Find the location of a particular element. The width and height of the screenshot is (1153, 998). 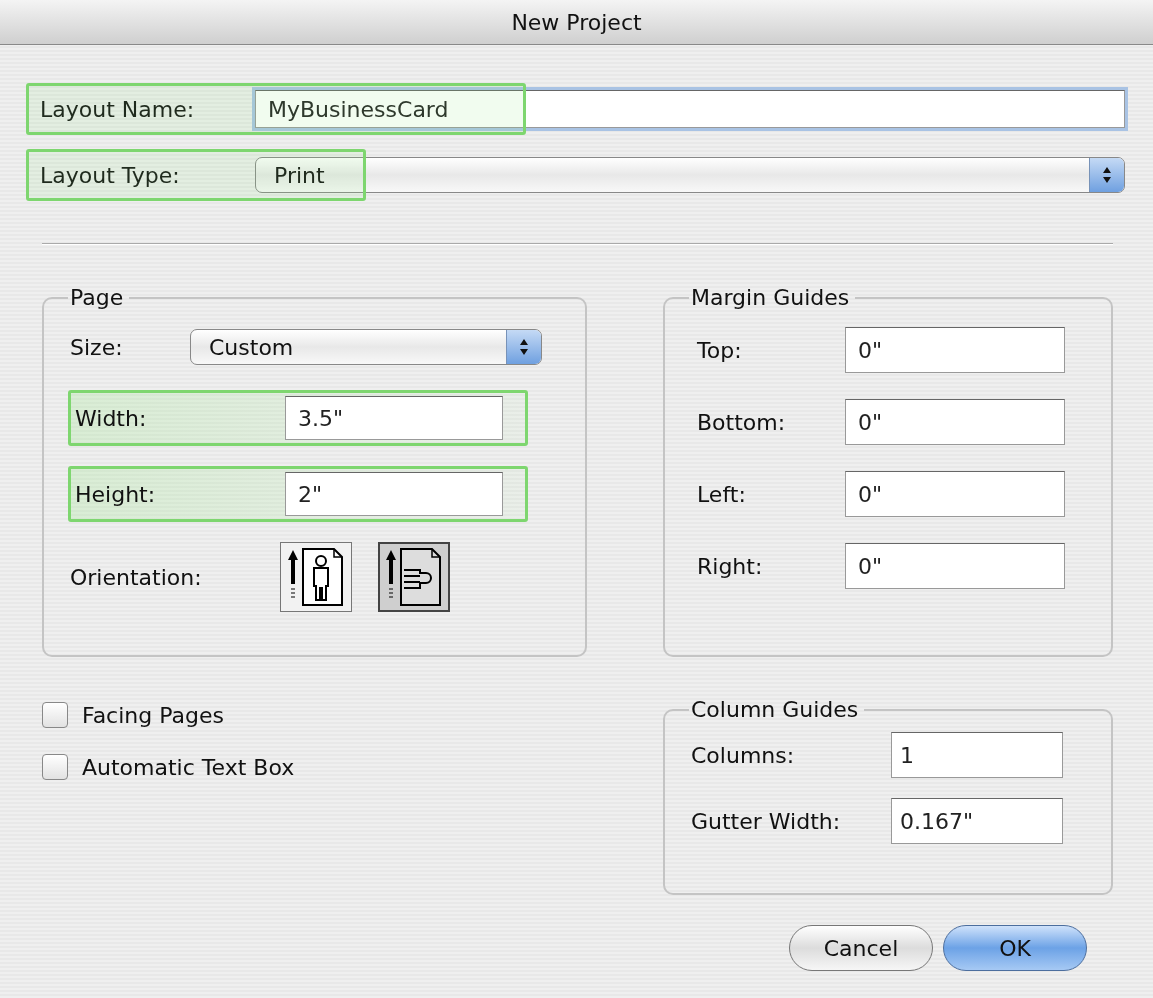

text-field: 3.5" is located at coordinates (394, 418).